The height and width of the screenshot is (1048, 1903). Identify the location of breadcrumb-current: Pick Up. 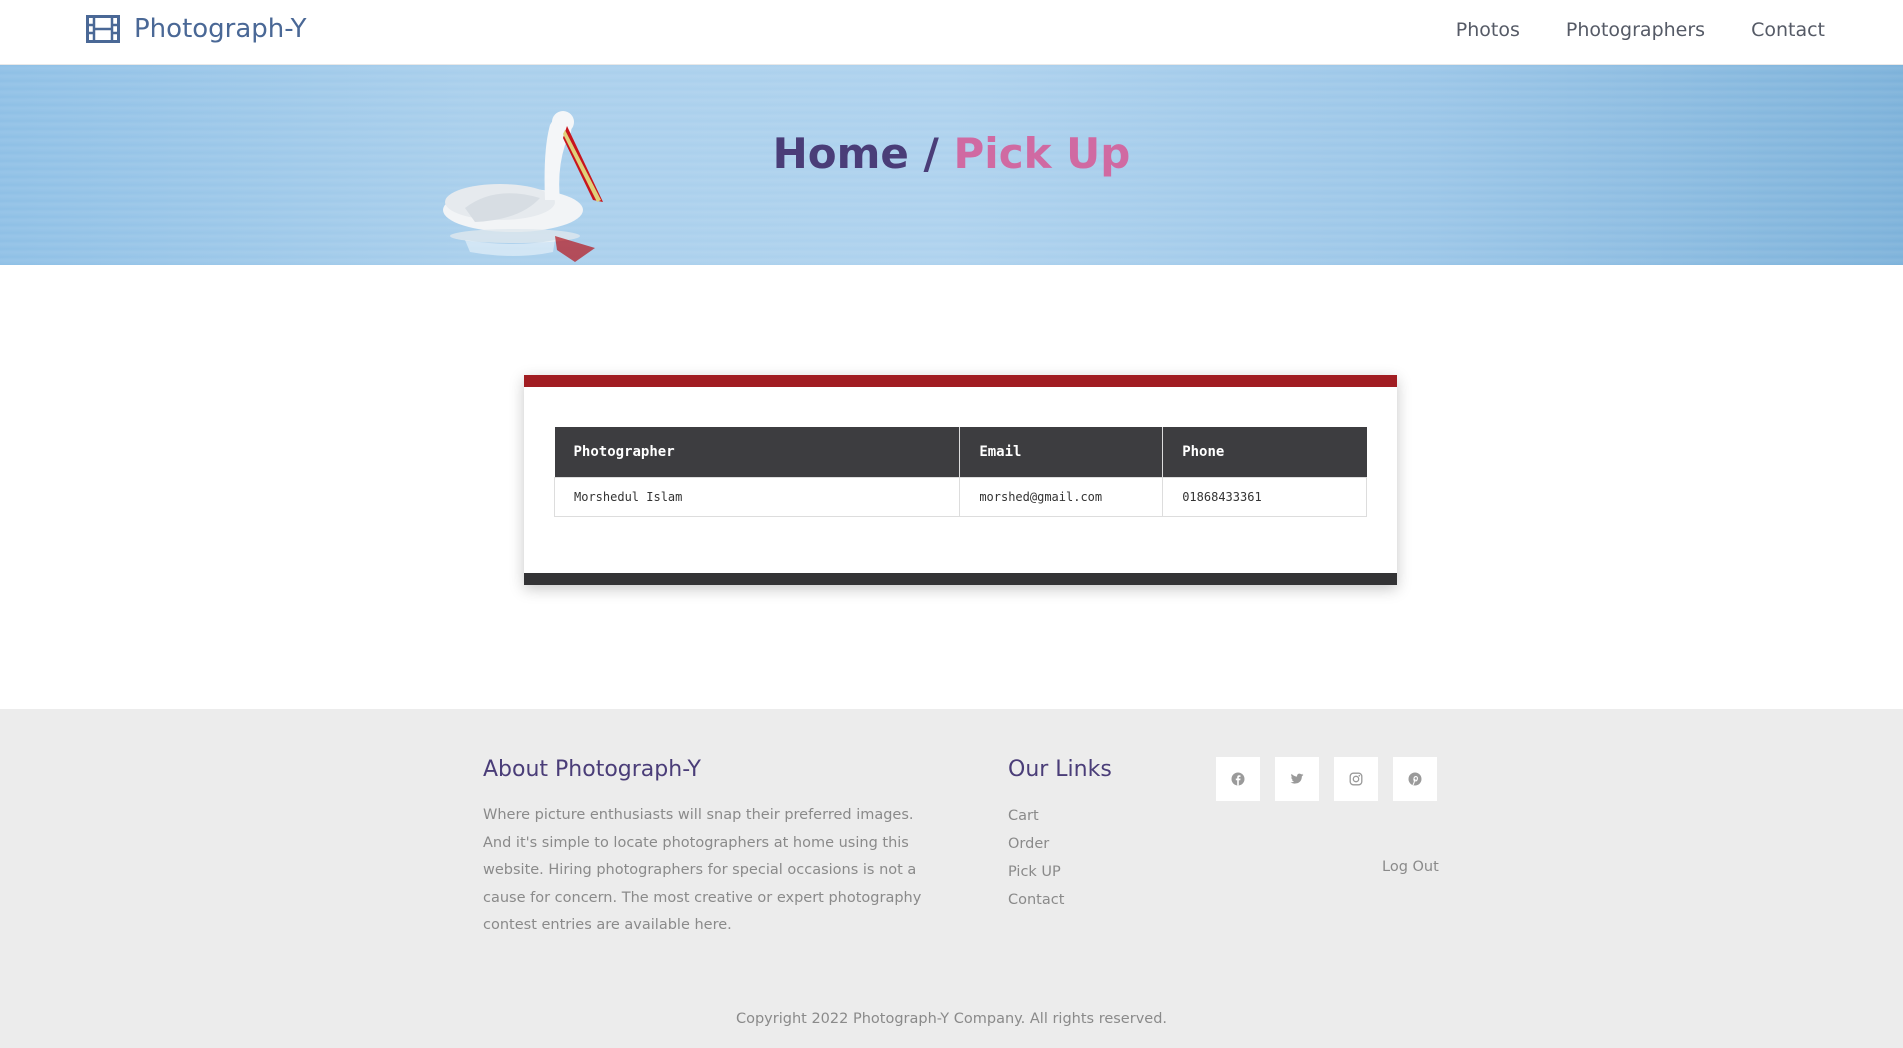
(1042, 153).